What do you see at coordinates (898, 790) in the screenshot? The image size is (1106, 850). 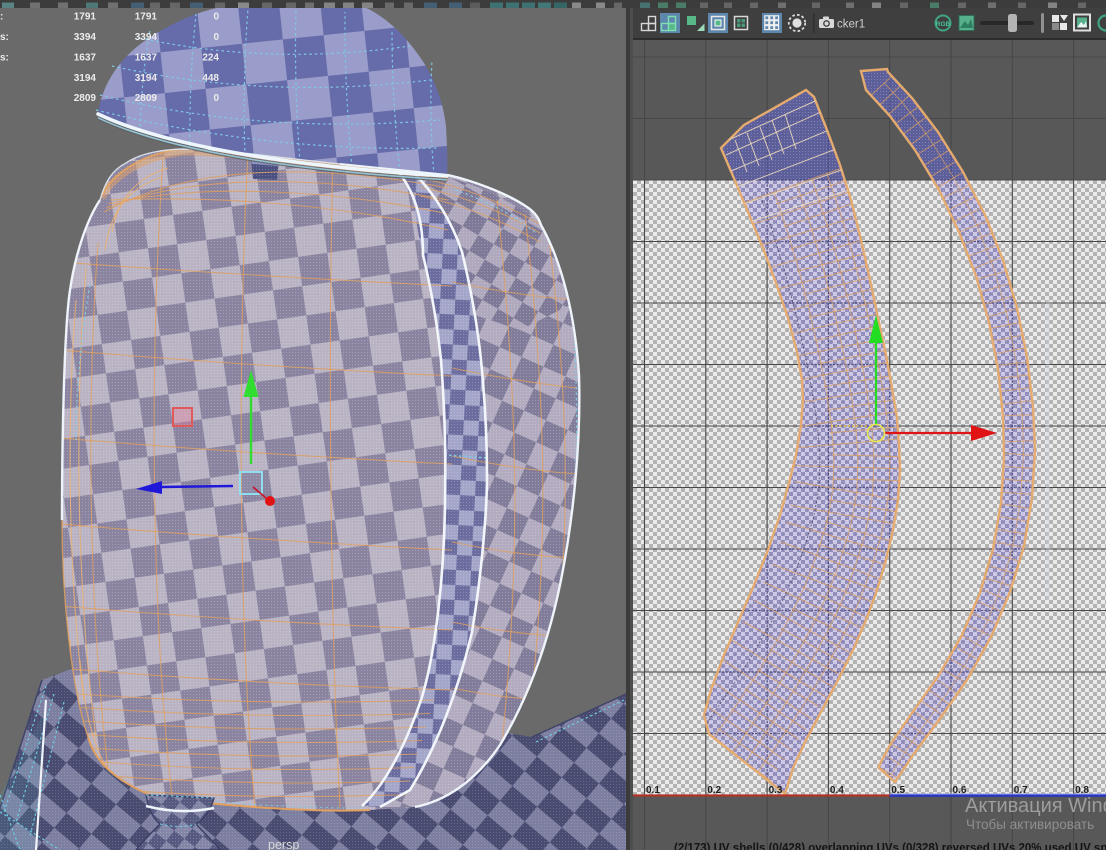 I see `svg-text: 0.5` at bounding box center [898, 790].